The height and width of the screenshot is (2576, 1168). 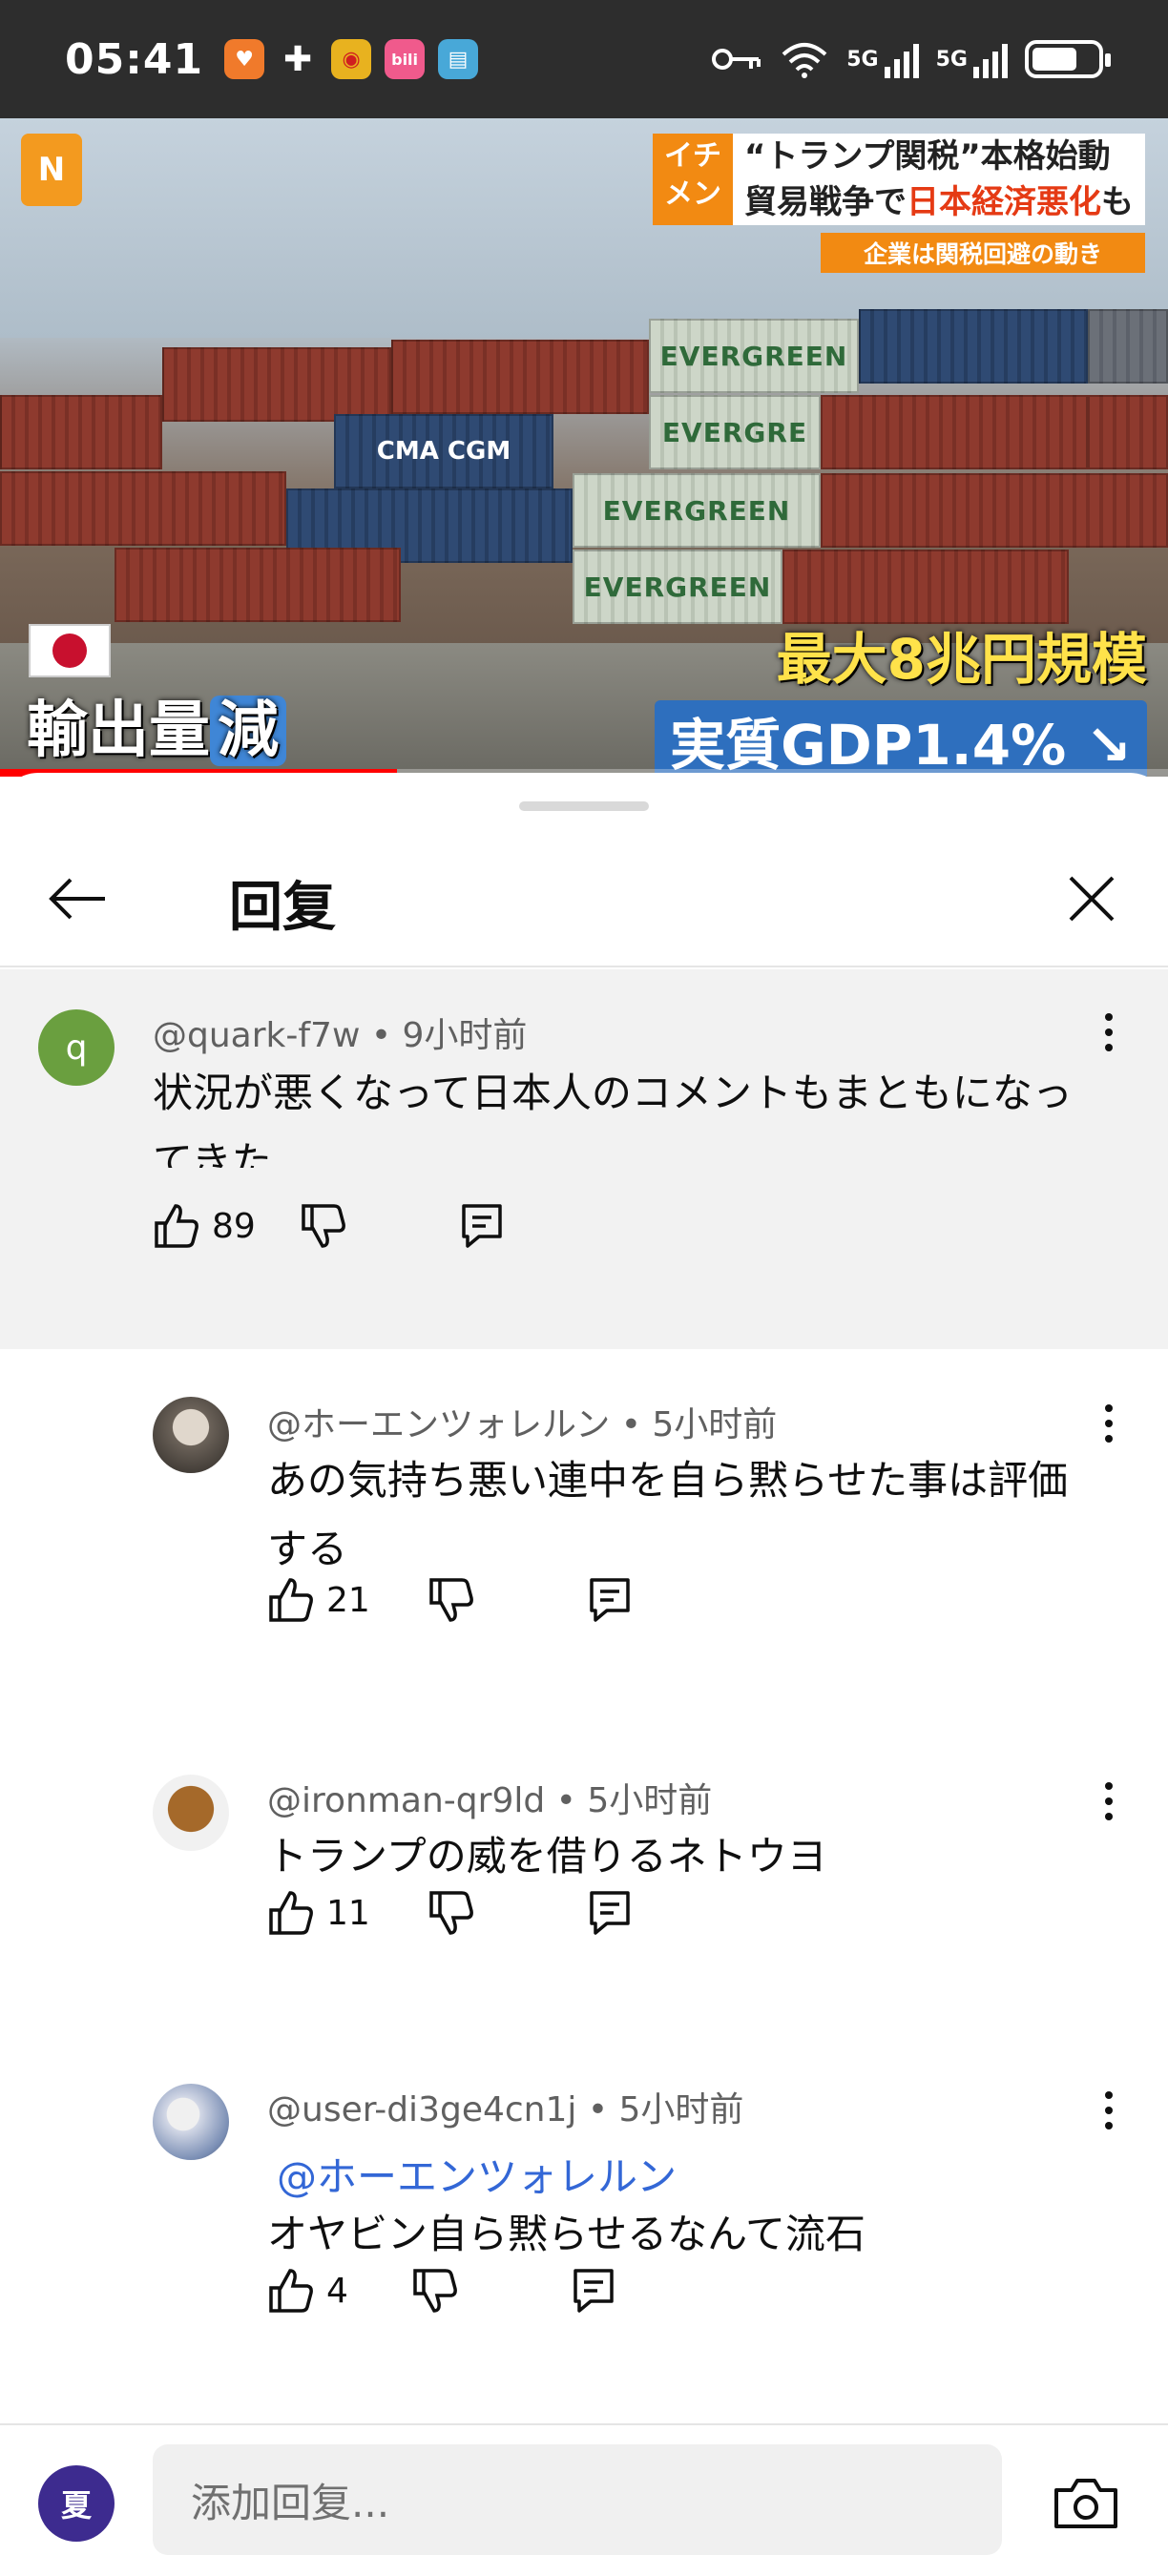 I want to click on avatar: q, so click(x=76, y=1047).